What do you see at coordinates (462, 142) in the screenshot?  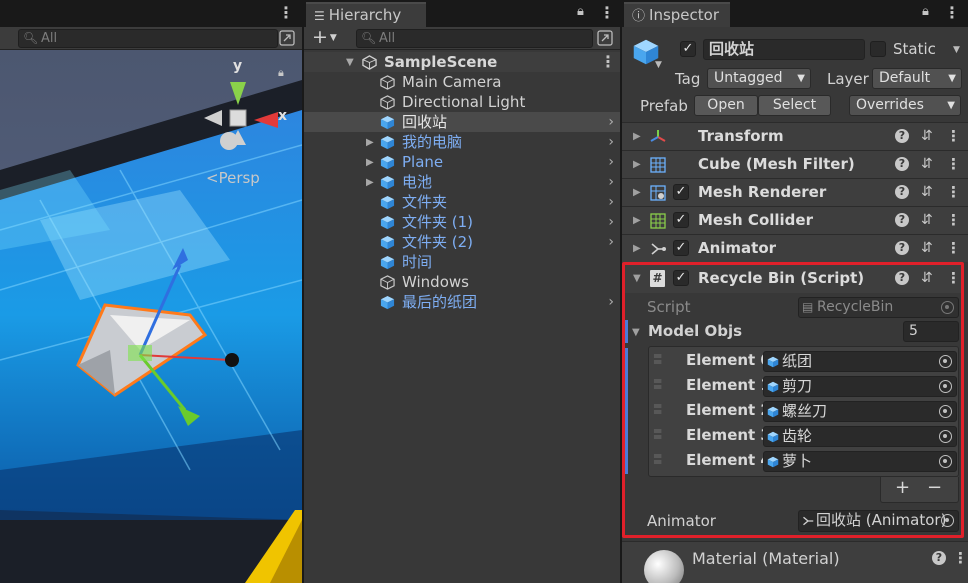 I see `hierarchy-item: ▶ 我的电脑 ›` at bounding box center [462, 142].